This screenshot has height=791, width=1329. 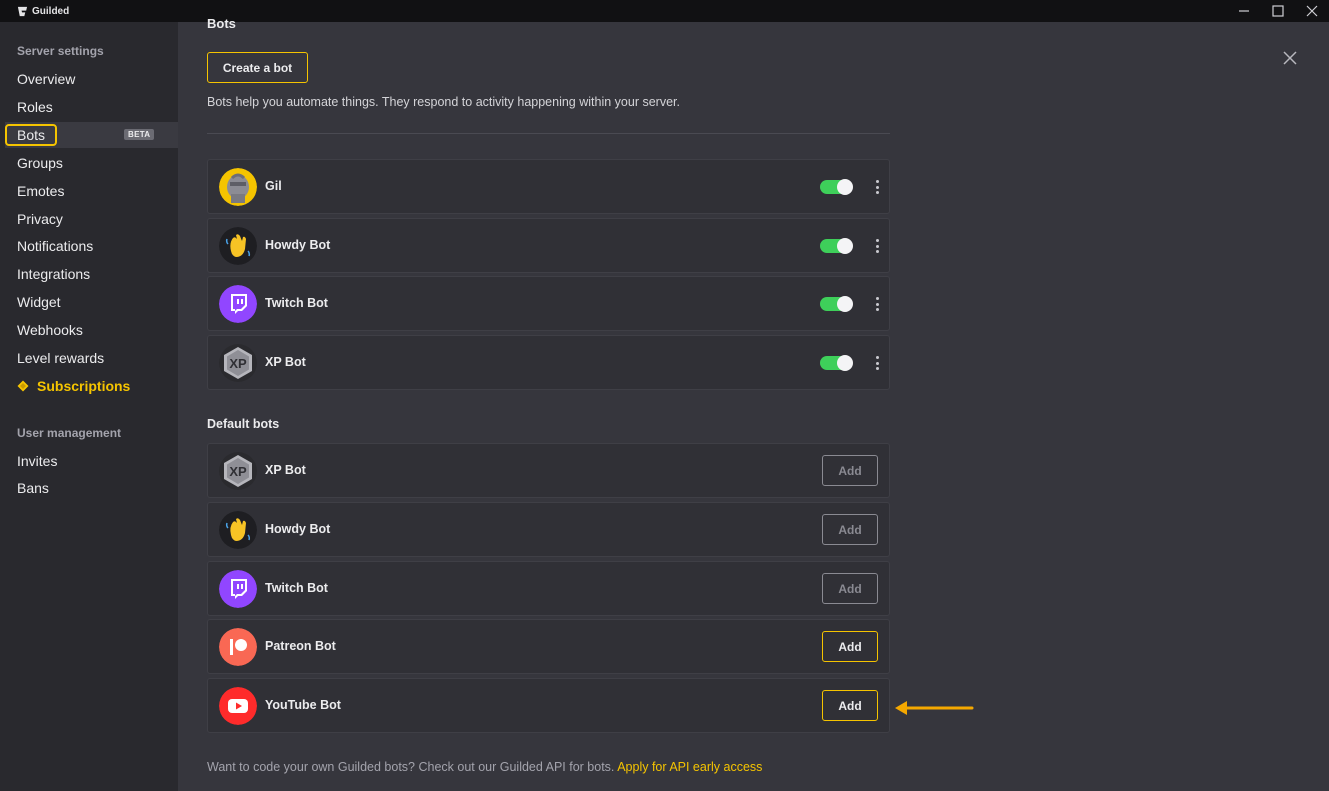 I want to click on sidebar-item-subscriptions: Subscriptions, so click(x=91, y=386).